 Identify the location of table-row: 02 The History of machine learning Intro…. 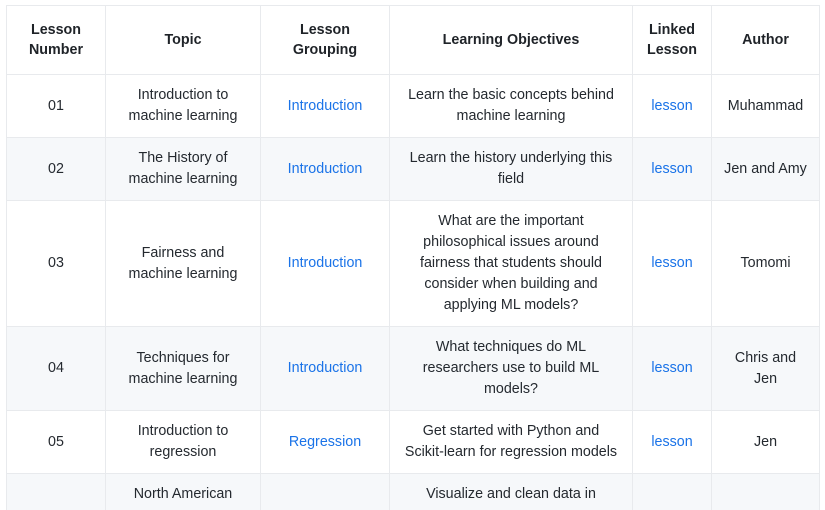
(413, 169).